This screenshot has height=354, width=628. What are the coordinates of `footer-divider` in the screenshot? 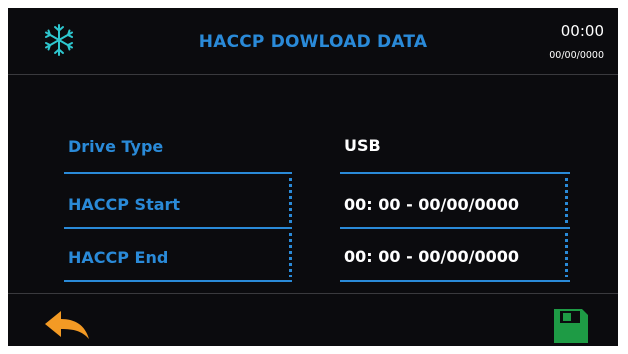 It's located at (313, 293).